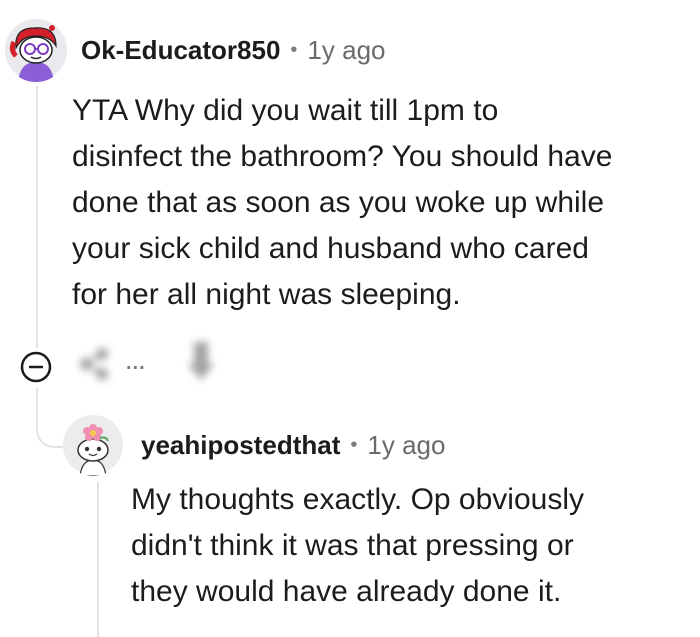 The image size is (700, 637). Describe the element at coordinates (36, 50) in the screenshot. I see `snoo-avatar-red-hair-icon` at that location.